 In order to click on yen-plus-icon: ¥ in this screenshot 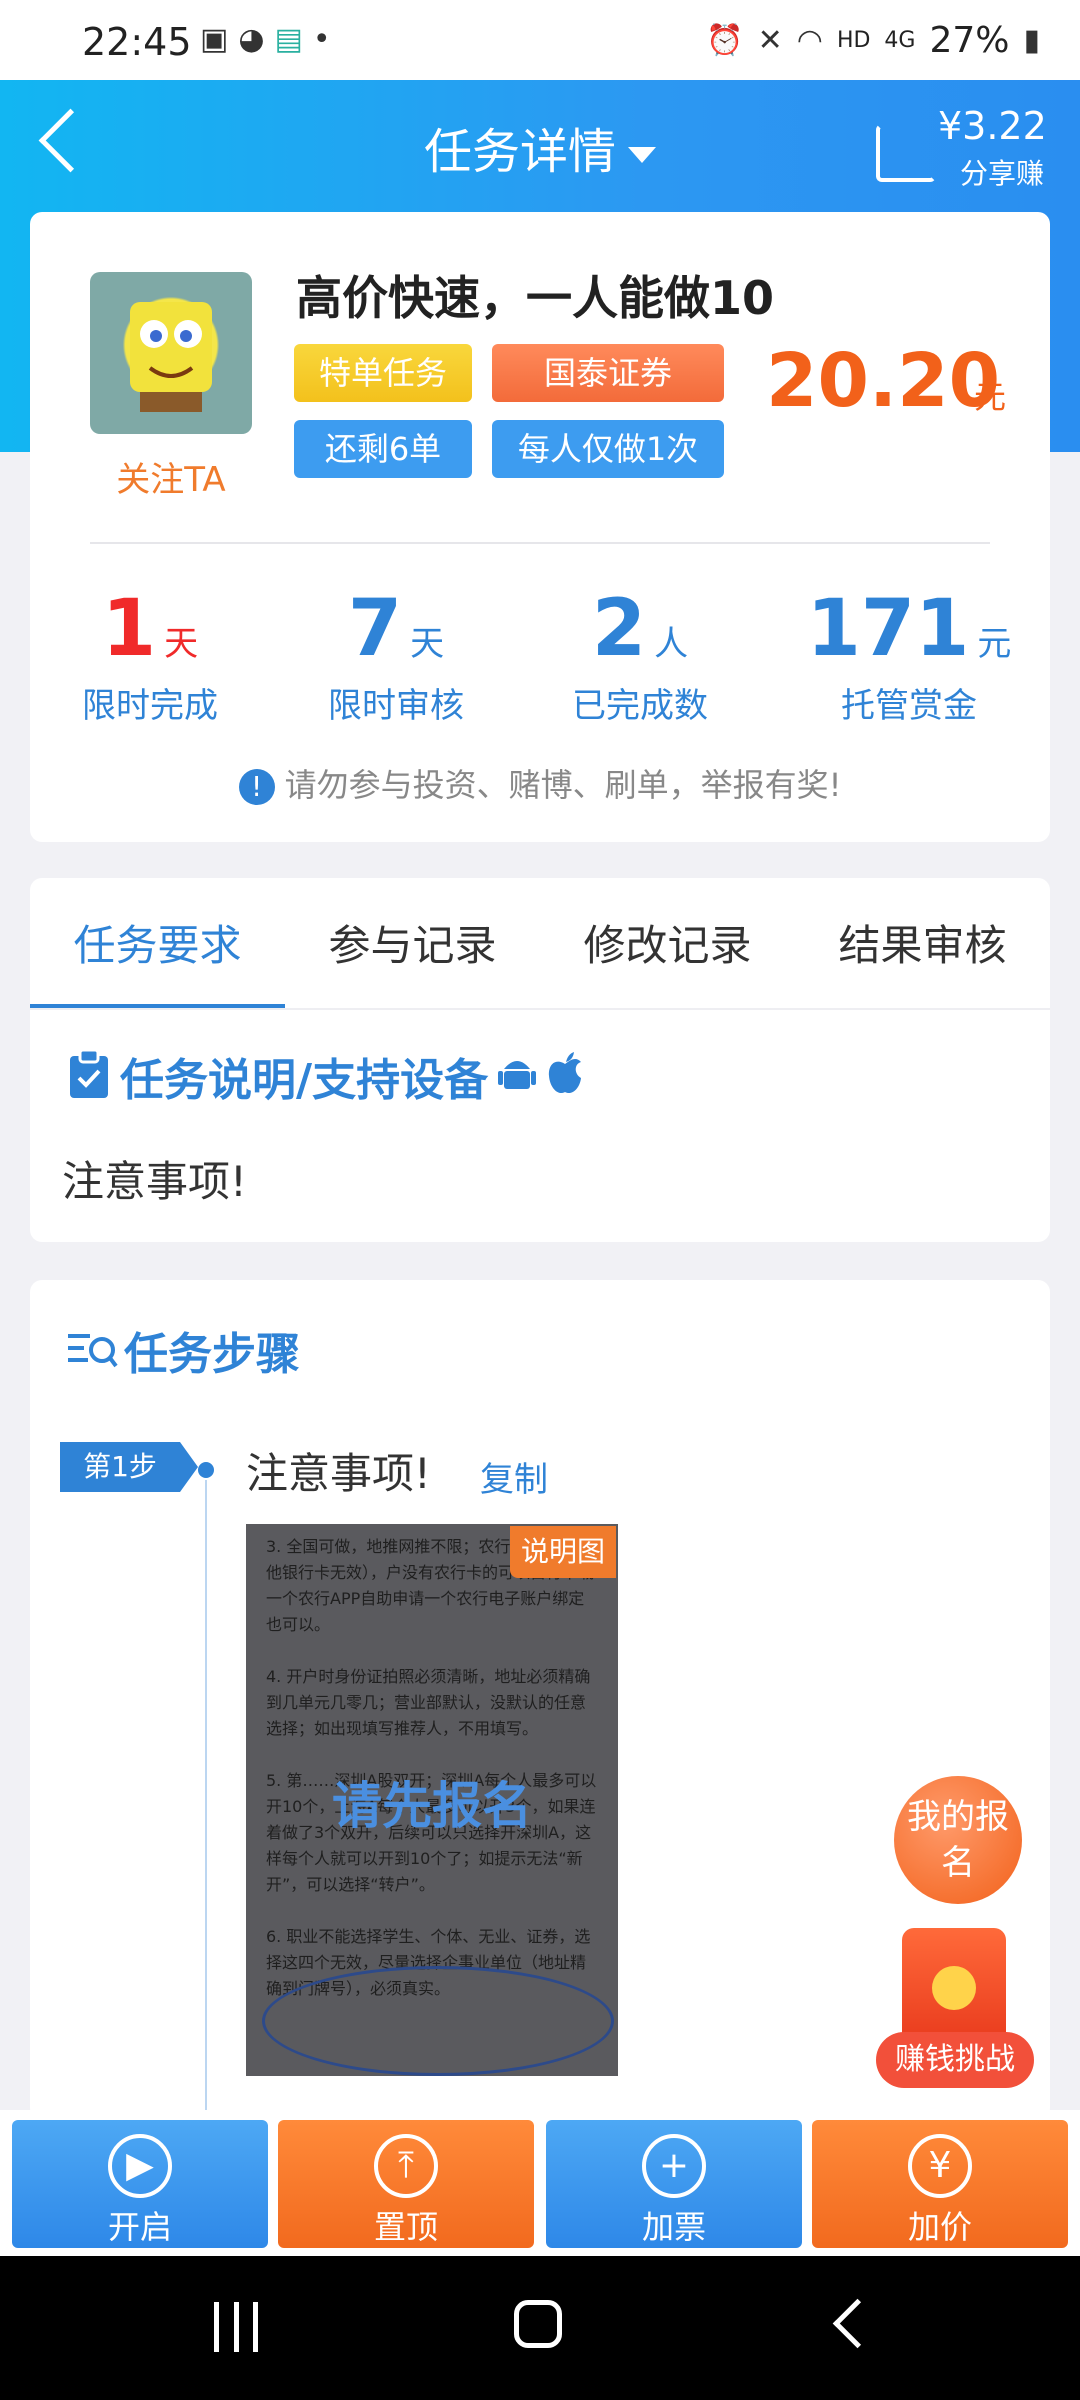, I will do `click(940, 2166)`.